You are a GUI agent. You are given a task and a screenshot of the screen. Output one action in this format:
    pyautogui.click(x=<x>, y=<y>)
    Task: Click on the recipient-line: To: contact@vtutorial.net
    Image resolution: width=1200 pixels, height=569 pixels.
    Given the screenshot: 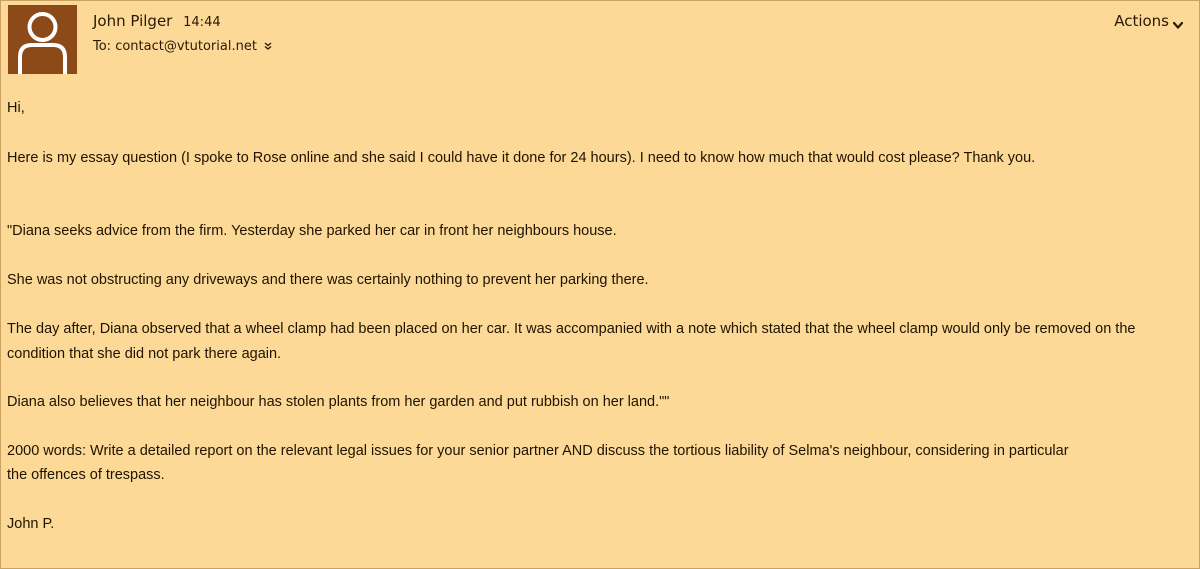 What is the action you would take?
    pyautogui.click(x=182, y=46)
    